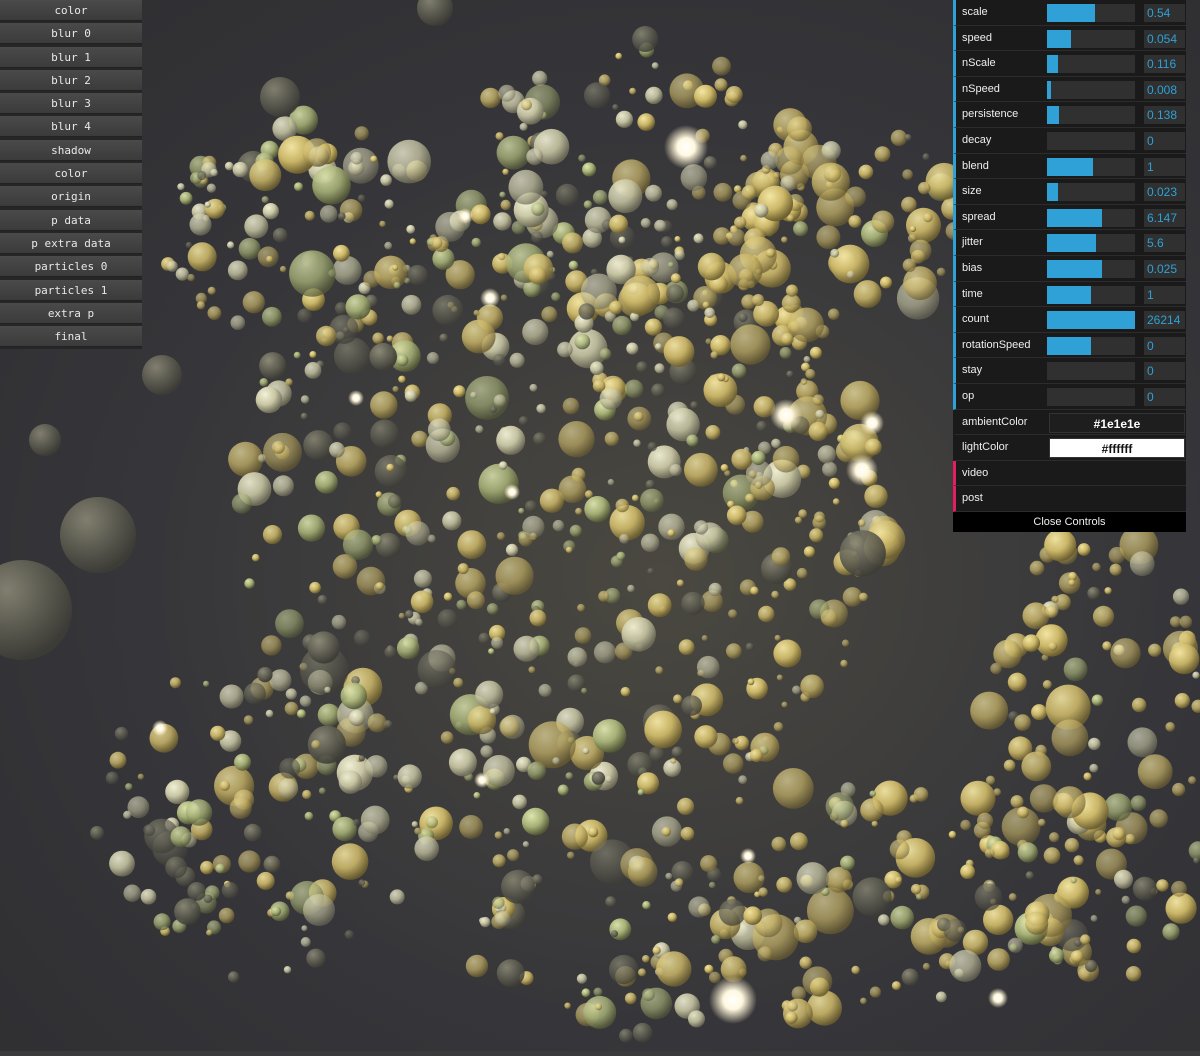  Describe the element at coordinates (1117, 448) in the screenshot. I see `color-picker-input: #ffffff` at that location.